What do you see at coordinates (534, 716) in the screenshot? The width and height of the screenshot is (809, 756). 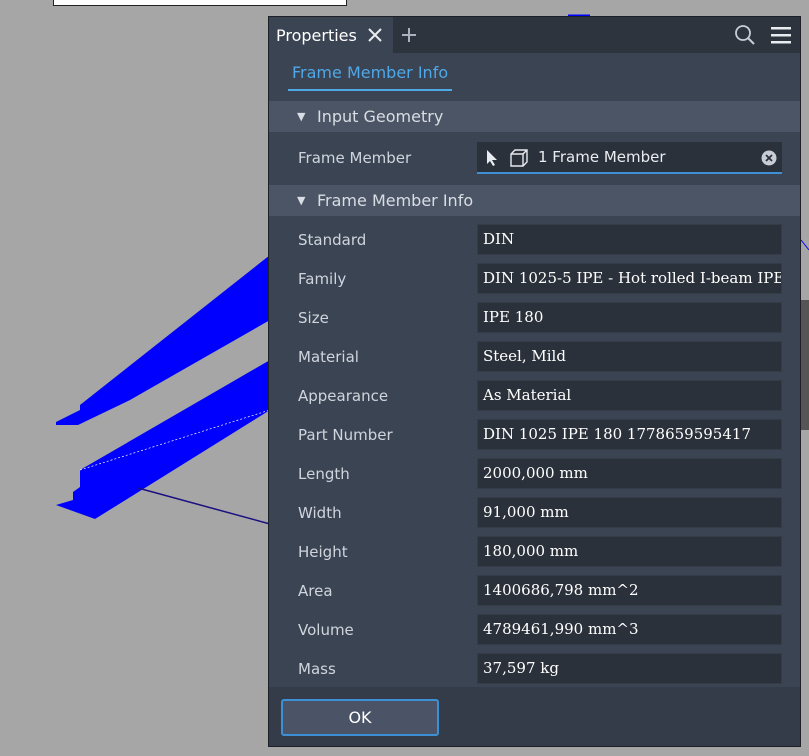 I see `panel-footer: OK` at bounding box center [534, 716].